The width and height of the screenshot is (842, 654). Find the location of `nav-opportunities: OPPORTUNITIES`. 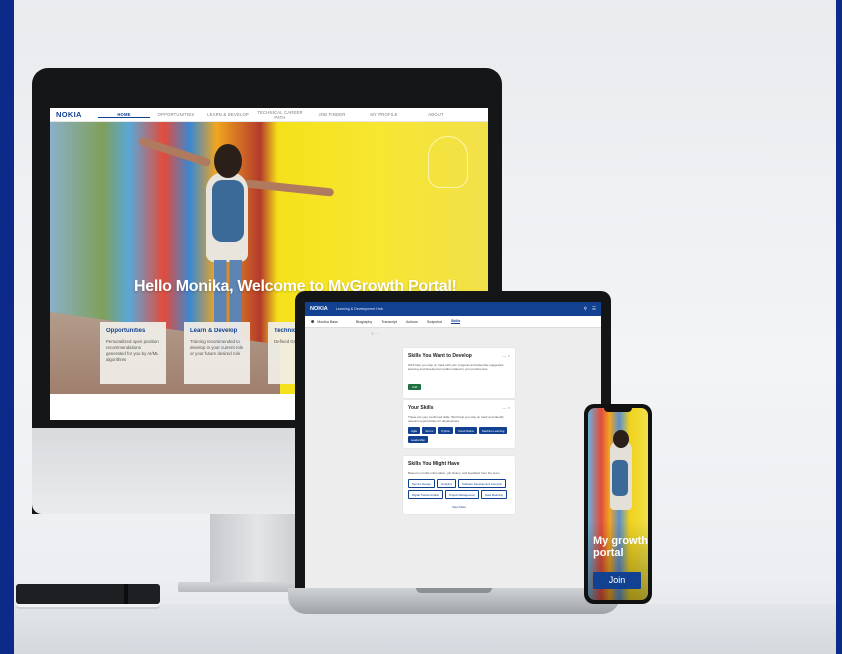

nav-opportunities: OPPORTUNITIES is located at coordinates (176, 114).